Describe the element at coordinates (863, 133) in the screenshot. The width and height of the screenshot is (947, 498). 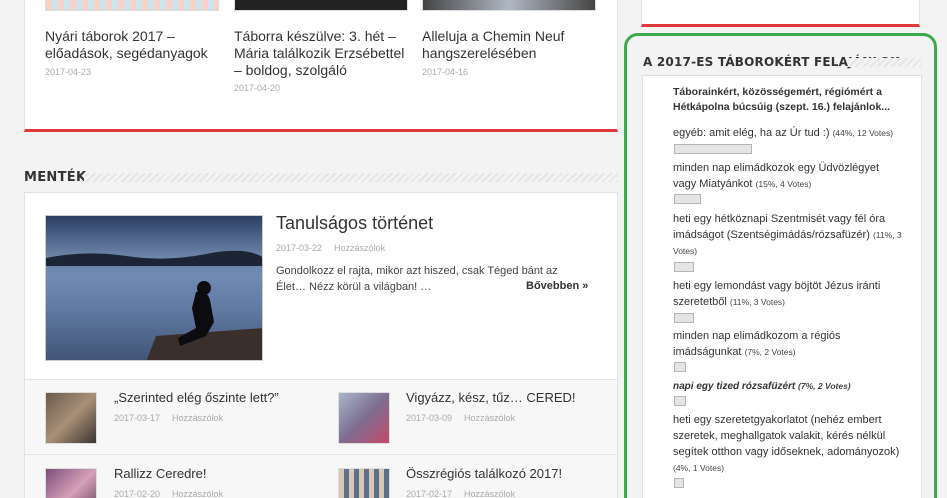
I see `poll-option-stats: (44%, 12 Votes)` at that location.